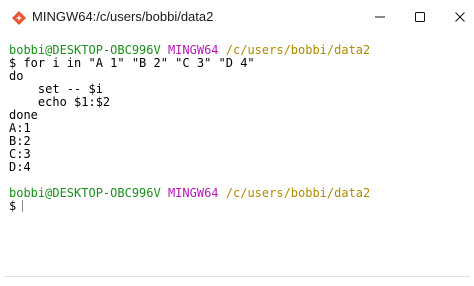  What do you see at coordinates (237, 18) in the screenshot?
I see `title-bar: MINGW64:/c/users/bobbi/data2` at bounding box center [237, 18].